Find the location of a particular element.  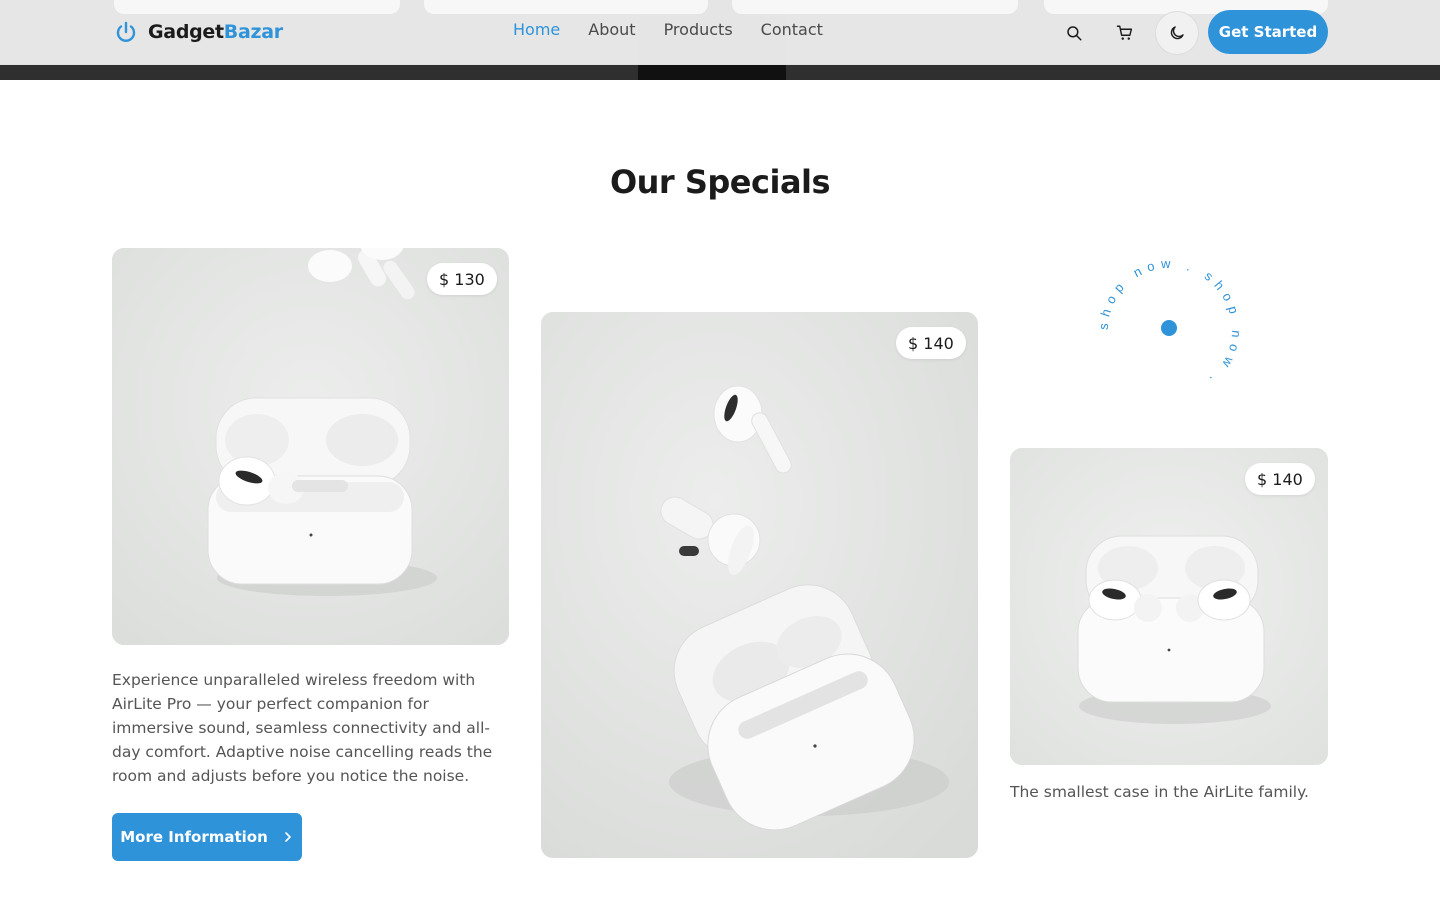

brand-name: GadgetBazar is located at coordinates (215, 32).